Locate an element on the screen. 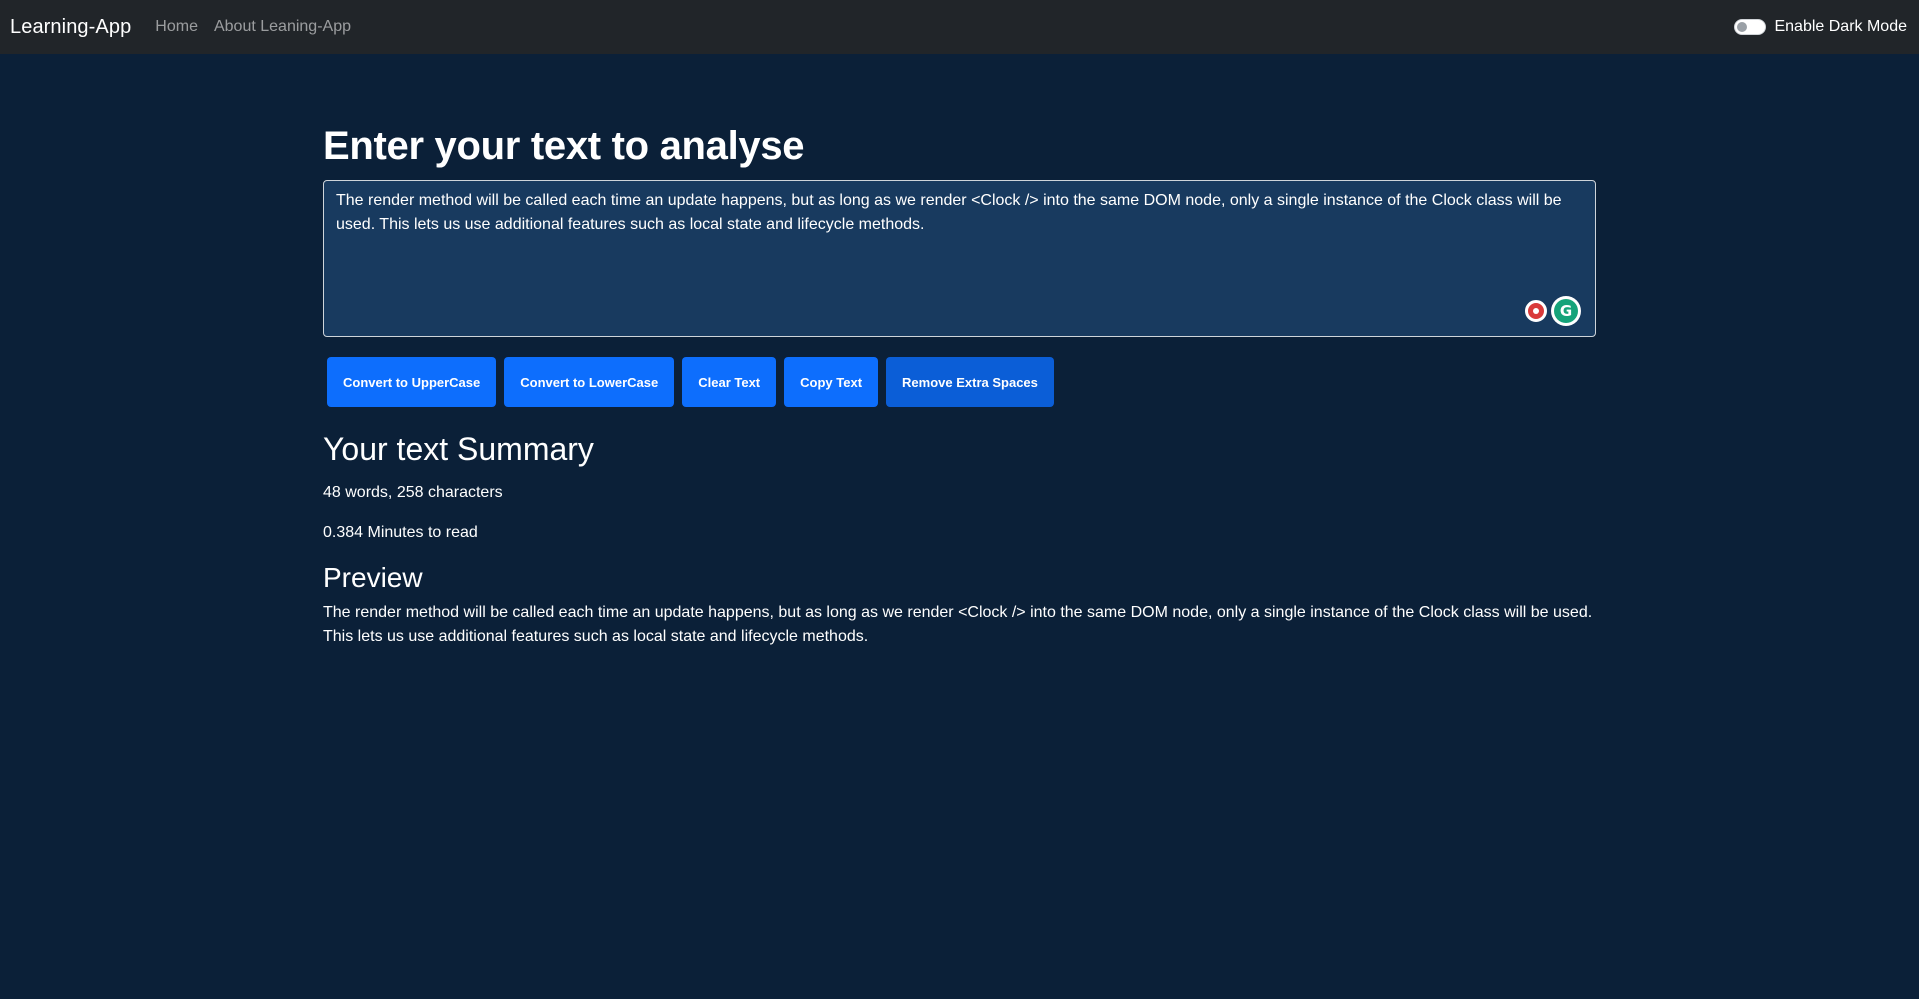 The height and width of the screenshot is (999, 1919). clear-text-button: Clear Text is located at coordinates (729, 382).